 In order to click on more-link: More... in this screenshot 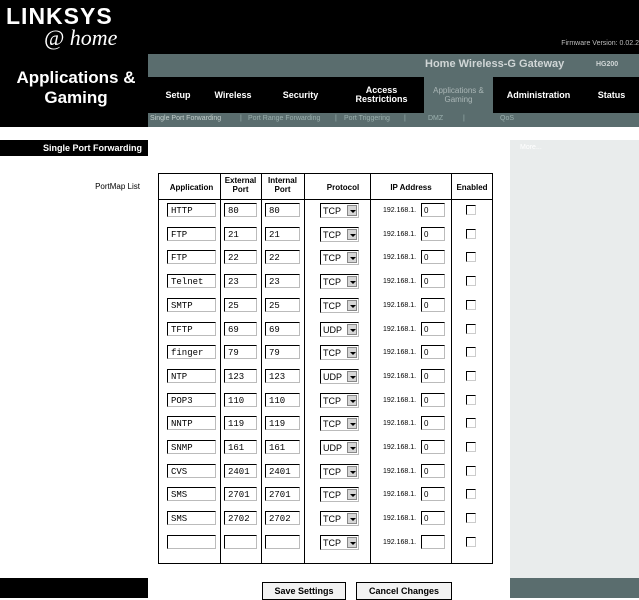, I will do `click(531, 147)`.